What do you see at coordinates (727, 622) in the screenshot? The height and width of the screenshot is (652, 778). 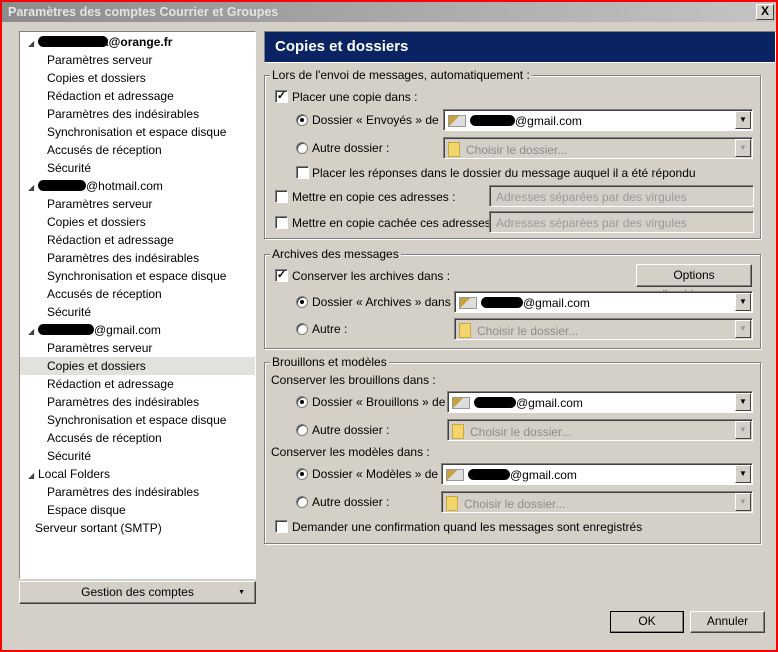 I see `cancel-button: Annuler` at bounding box center [727, 622].